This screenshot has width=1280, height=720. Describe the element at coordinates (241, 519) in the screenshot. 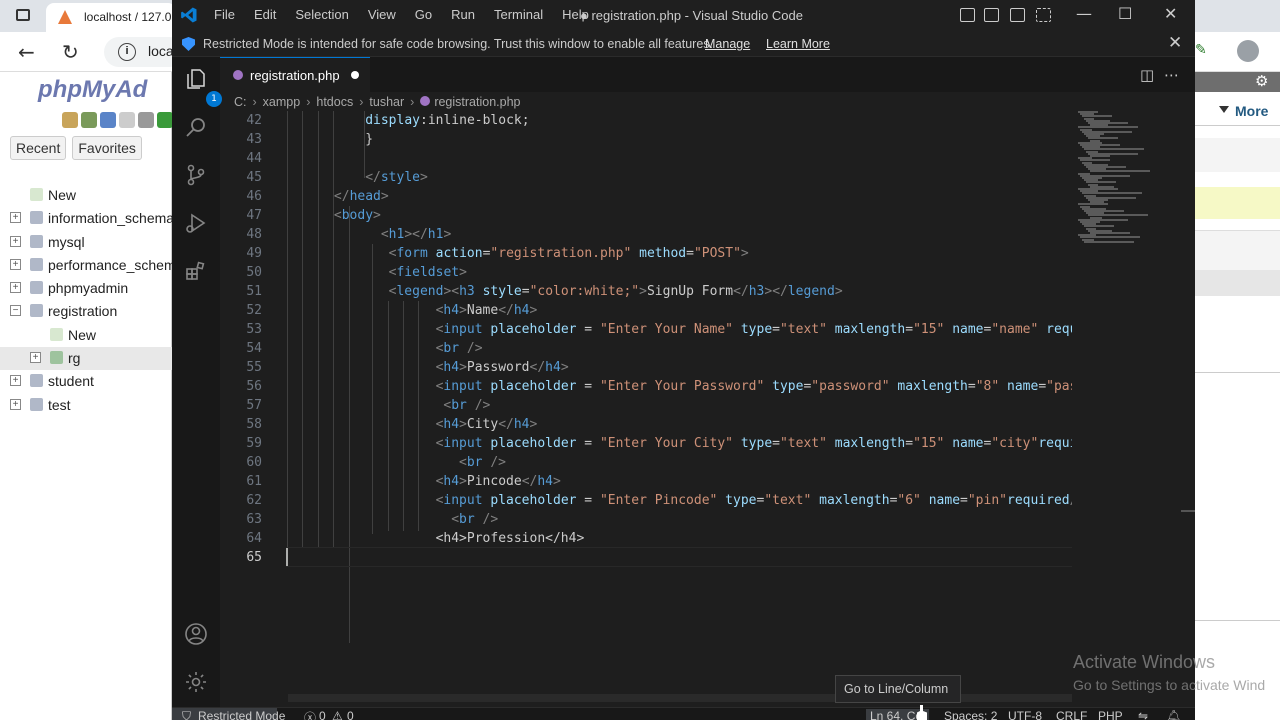

I see `line-number: 63` at that location.